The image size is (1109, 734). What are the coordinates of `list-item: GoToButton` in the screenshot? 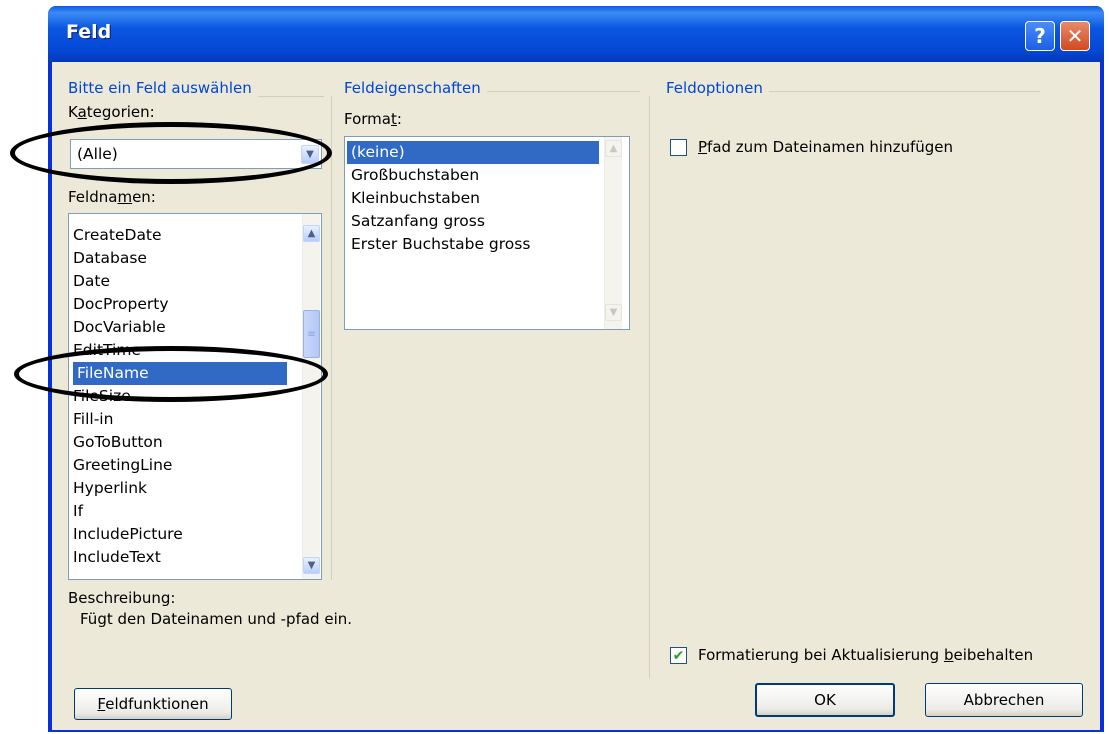 It's located at (185, 442).